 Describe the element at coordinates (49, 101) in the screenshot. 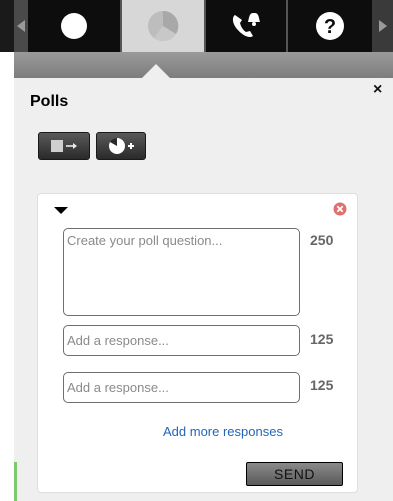

I see `page-title: Polls` at that location.